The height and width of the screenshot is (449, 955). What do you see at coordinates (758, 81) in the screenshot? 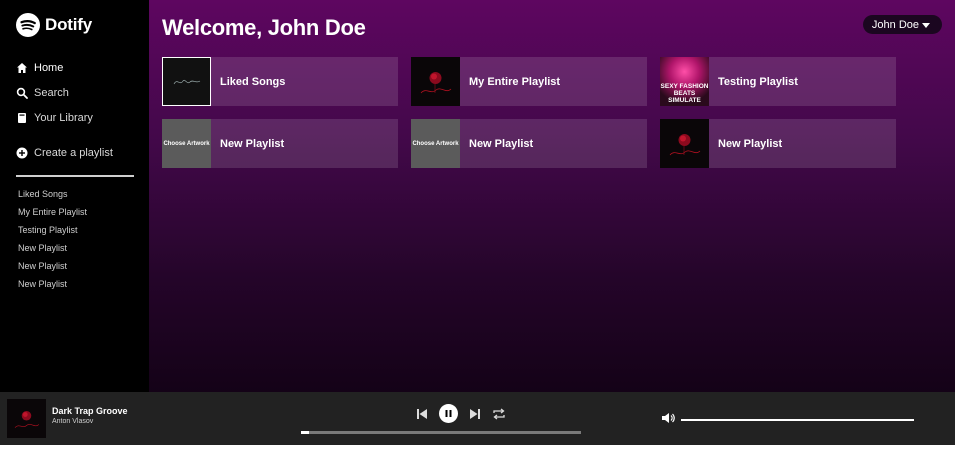
I see `playlist-card-title: Testing Playlist` at bounding box center [758, 81].